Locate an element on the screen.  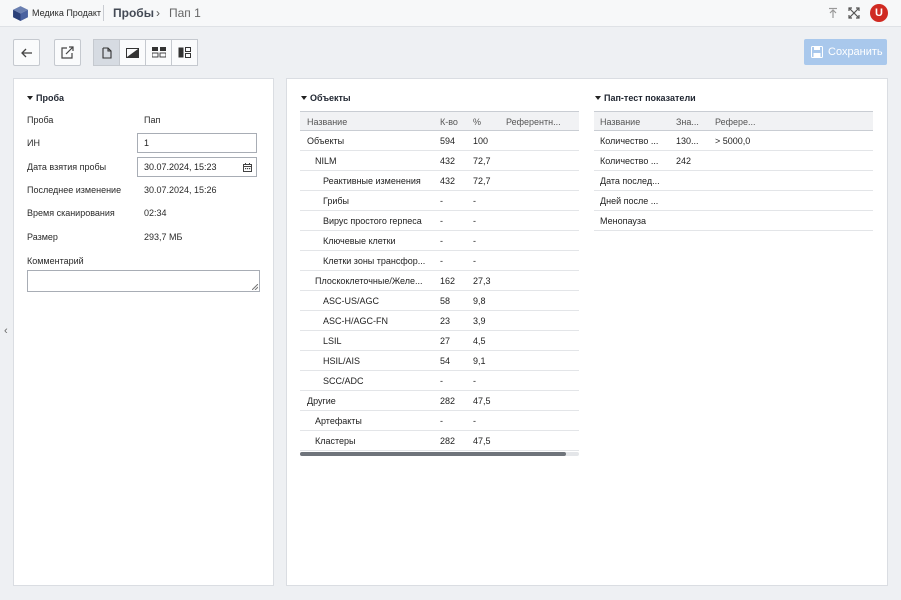
paptest-title-text: Пап-тест показатели is located at coordinates (650, 98).